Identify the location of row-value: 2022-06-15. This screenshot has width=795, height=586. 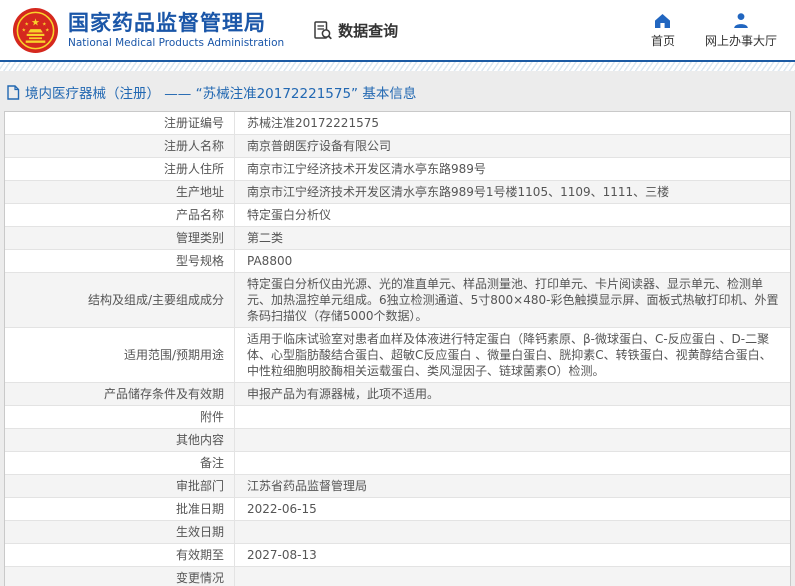
(282, 509).